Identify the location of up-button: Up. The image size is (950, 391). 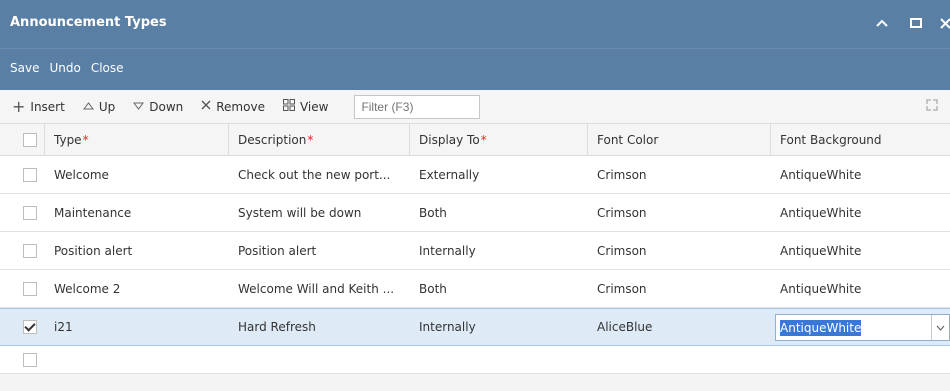
(99, 106).